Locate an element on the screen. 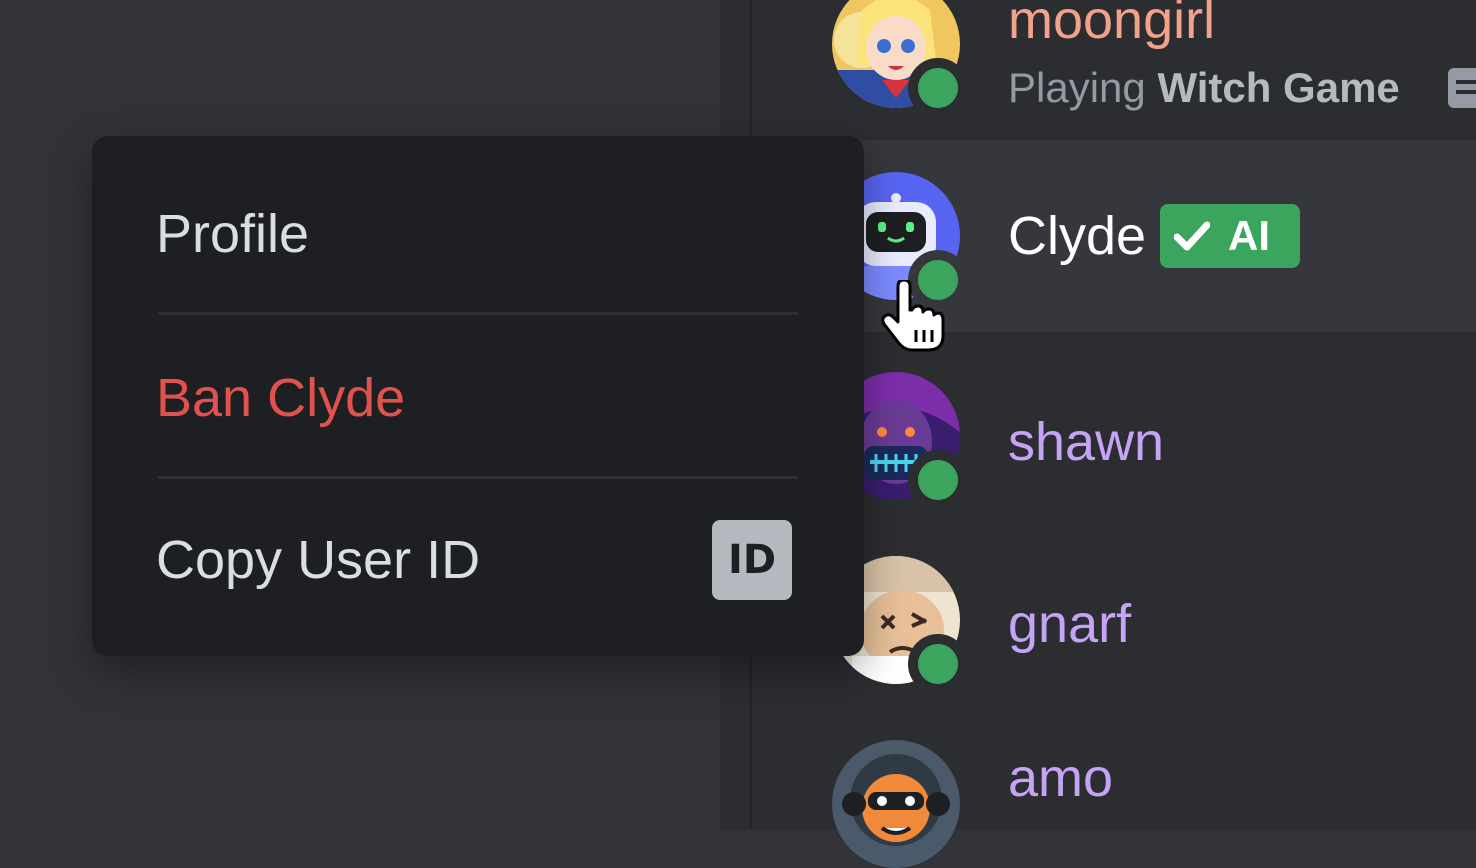 The image size is (1476, 868). member-name: moongirl is located at coordinates (1112, 25).